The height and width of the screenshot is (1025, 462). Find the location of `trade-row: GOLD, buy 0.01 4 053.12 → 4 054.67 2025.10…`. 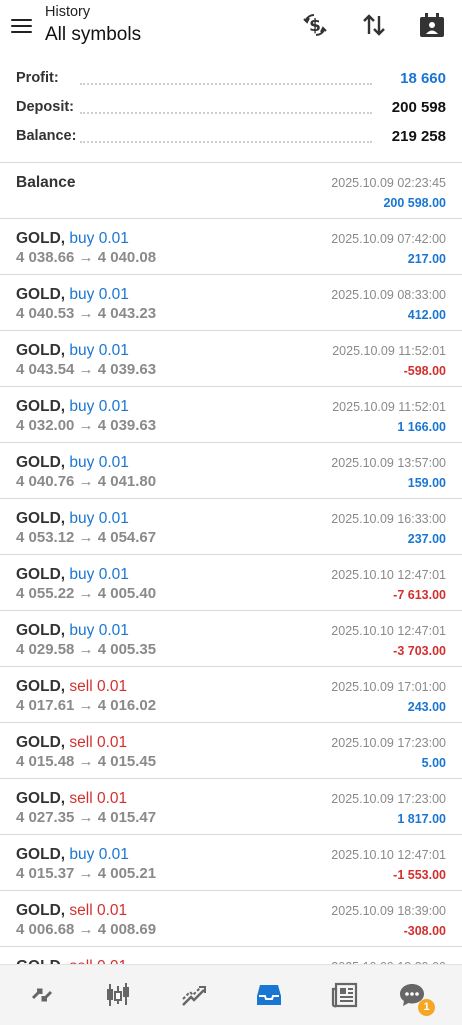

trade-row: GOLD, buy 0.01 4 053.12 → 4 054.67 2025.10… is located at coordinates (231, 527).